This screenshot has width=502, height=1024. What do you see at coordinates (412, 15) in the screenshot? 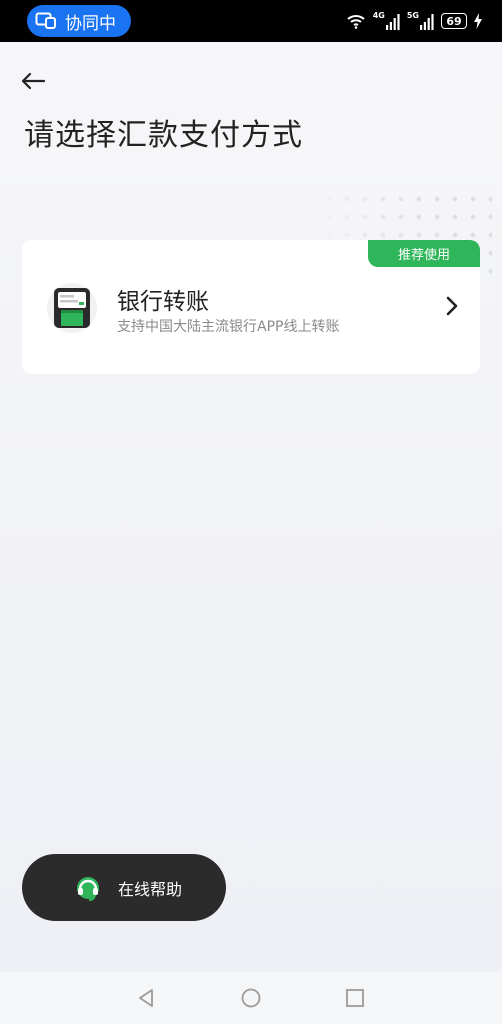
I see `network-type-5g: 5G` at bounding box center [412, 15].